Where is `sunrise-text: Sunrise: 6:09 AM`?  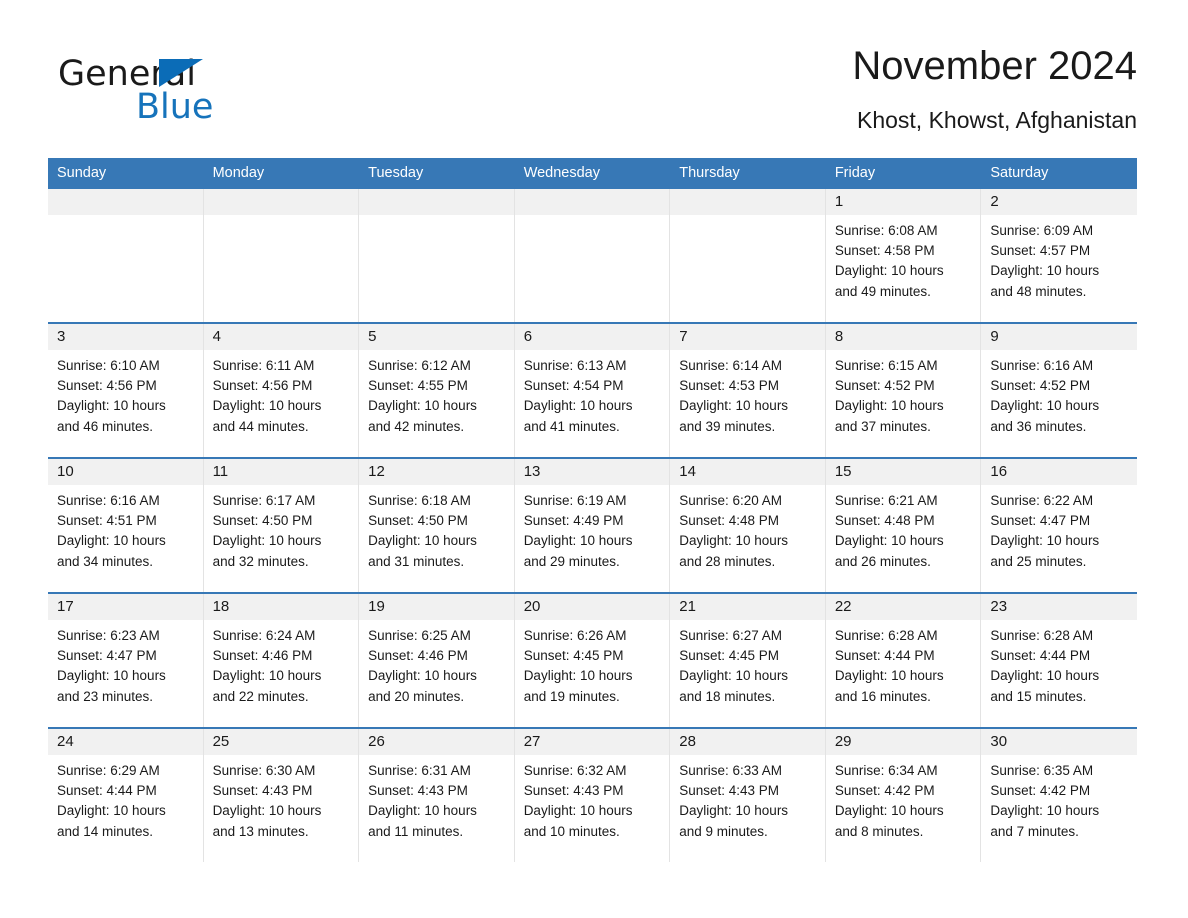
sunrise-text: Sunrise: 6:09 AM is located at coordinates (1042, 230).